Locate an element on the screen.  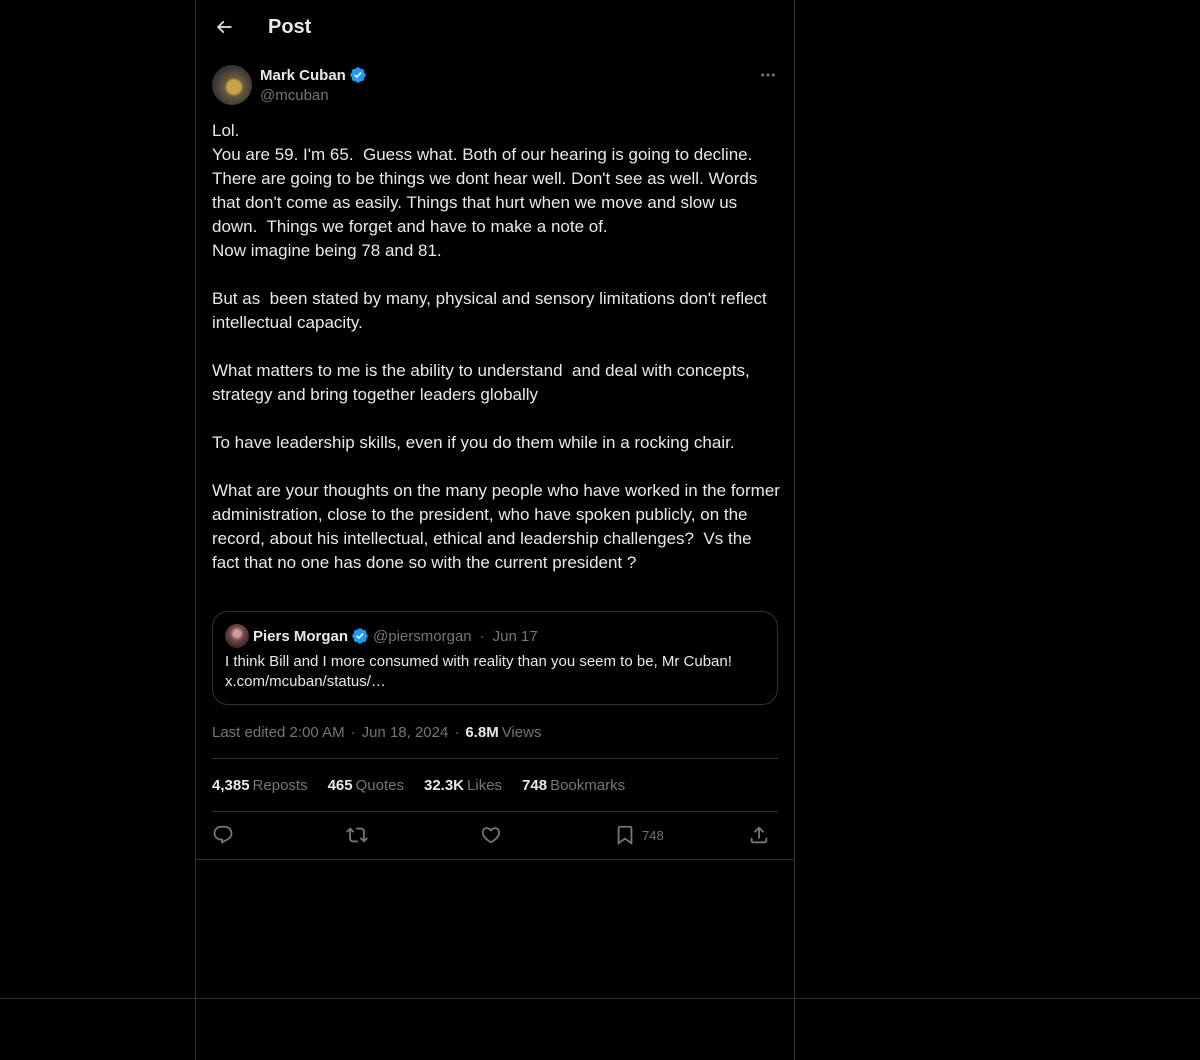
repost-button is located at coordinates (357, 835).